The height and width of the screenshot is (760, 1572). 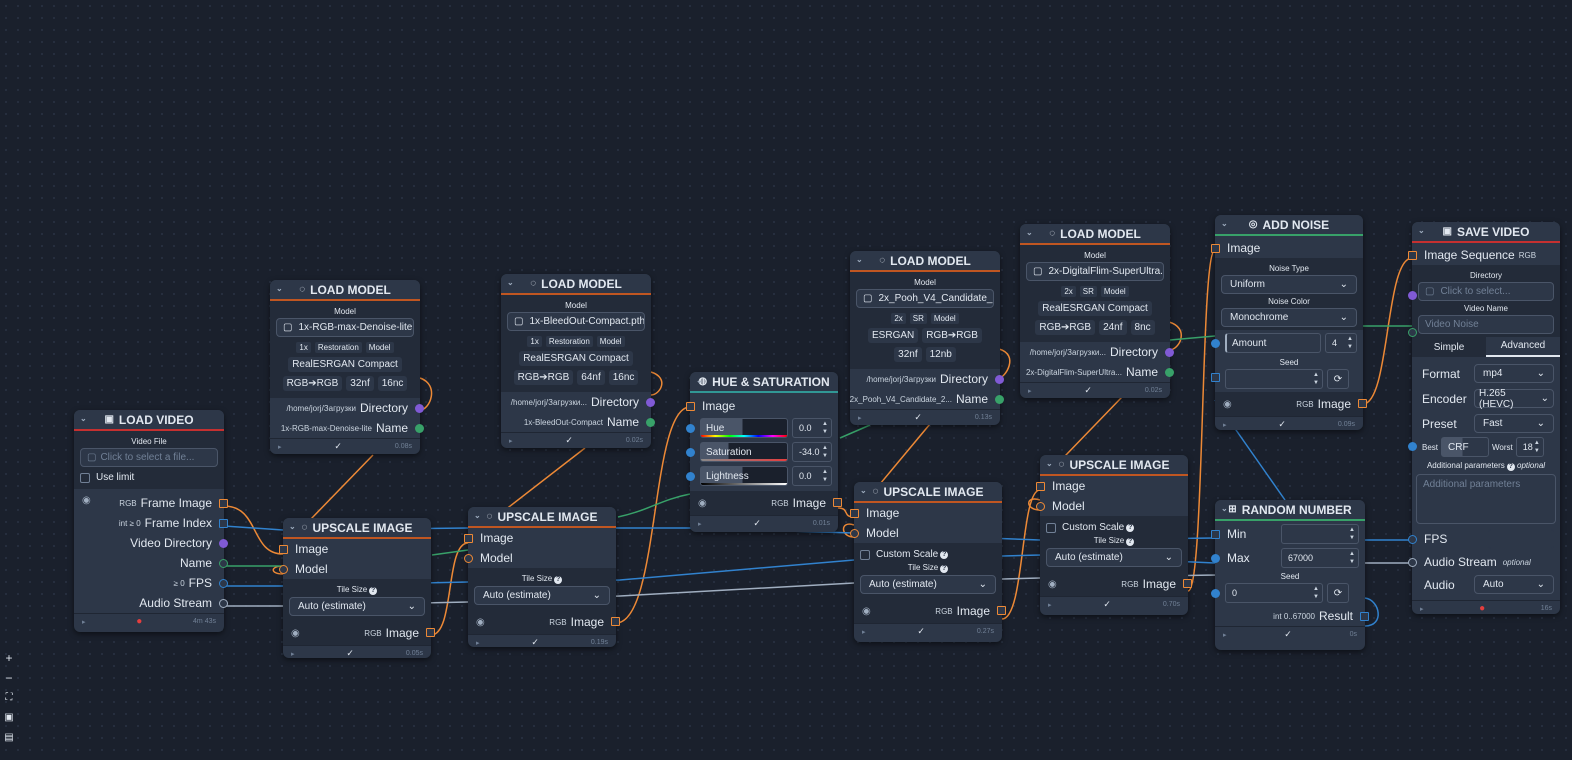 What do you see at coordinates (576, 321) in the screenshot?
I see `model-file-picker: ▢ 1x-BleedOut-Compact.pth` at bounding box center [576, 321].